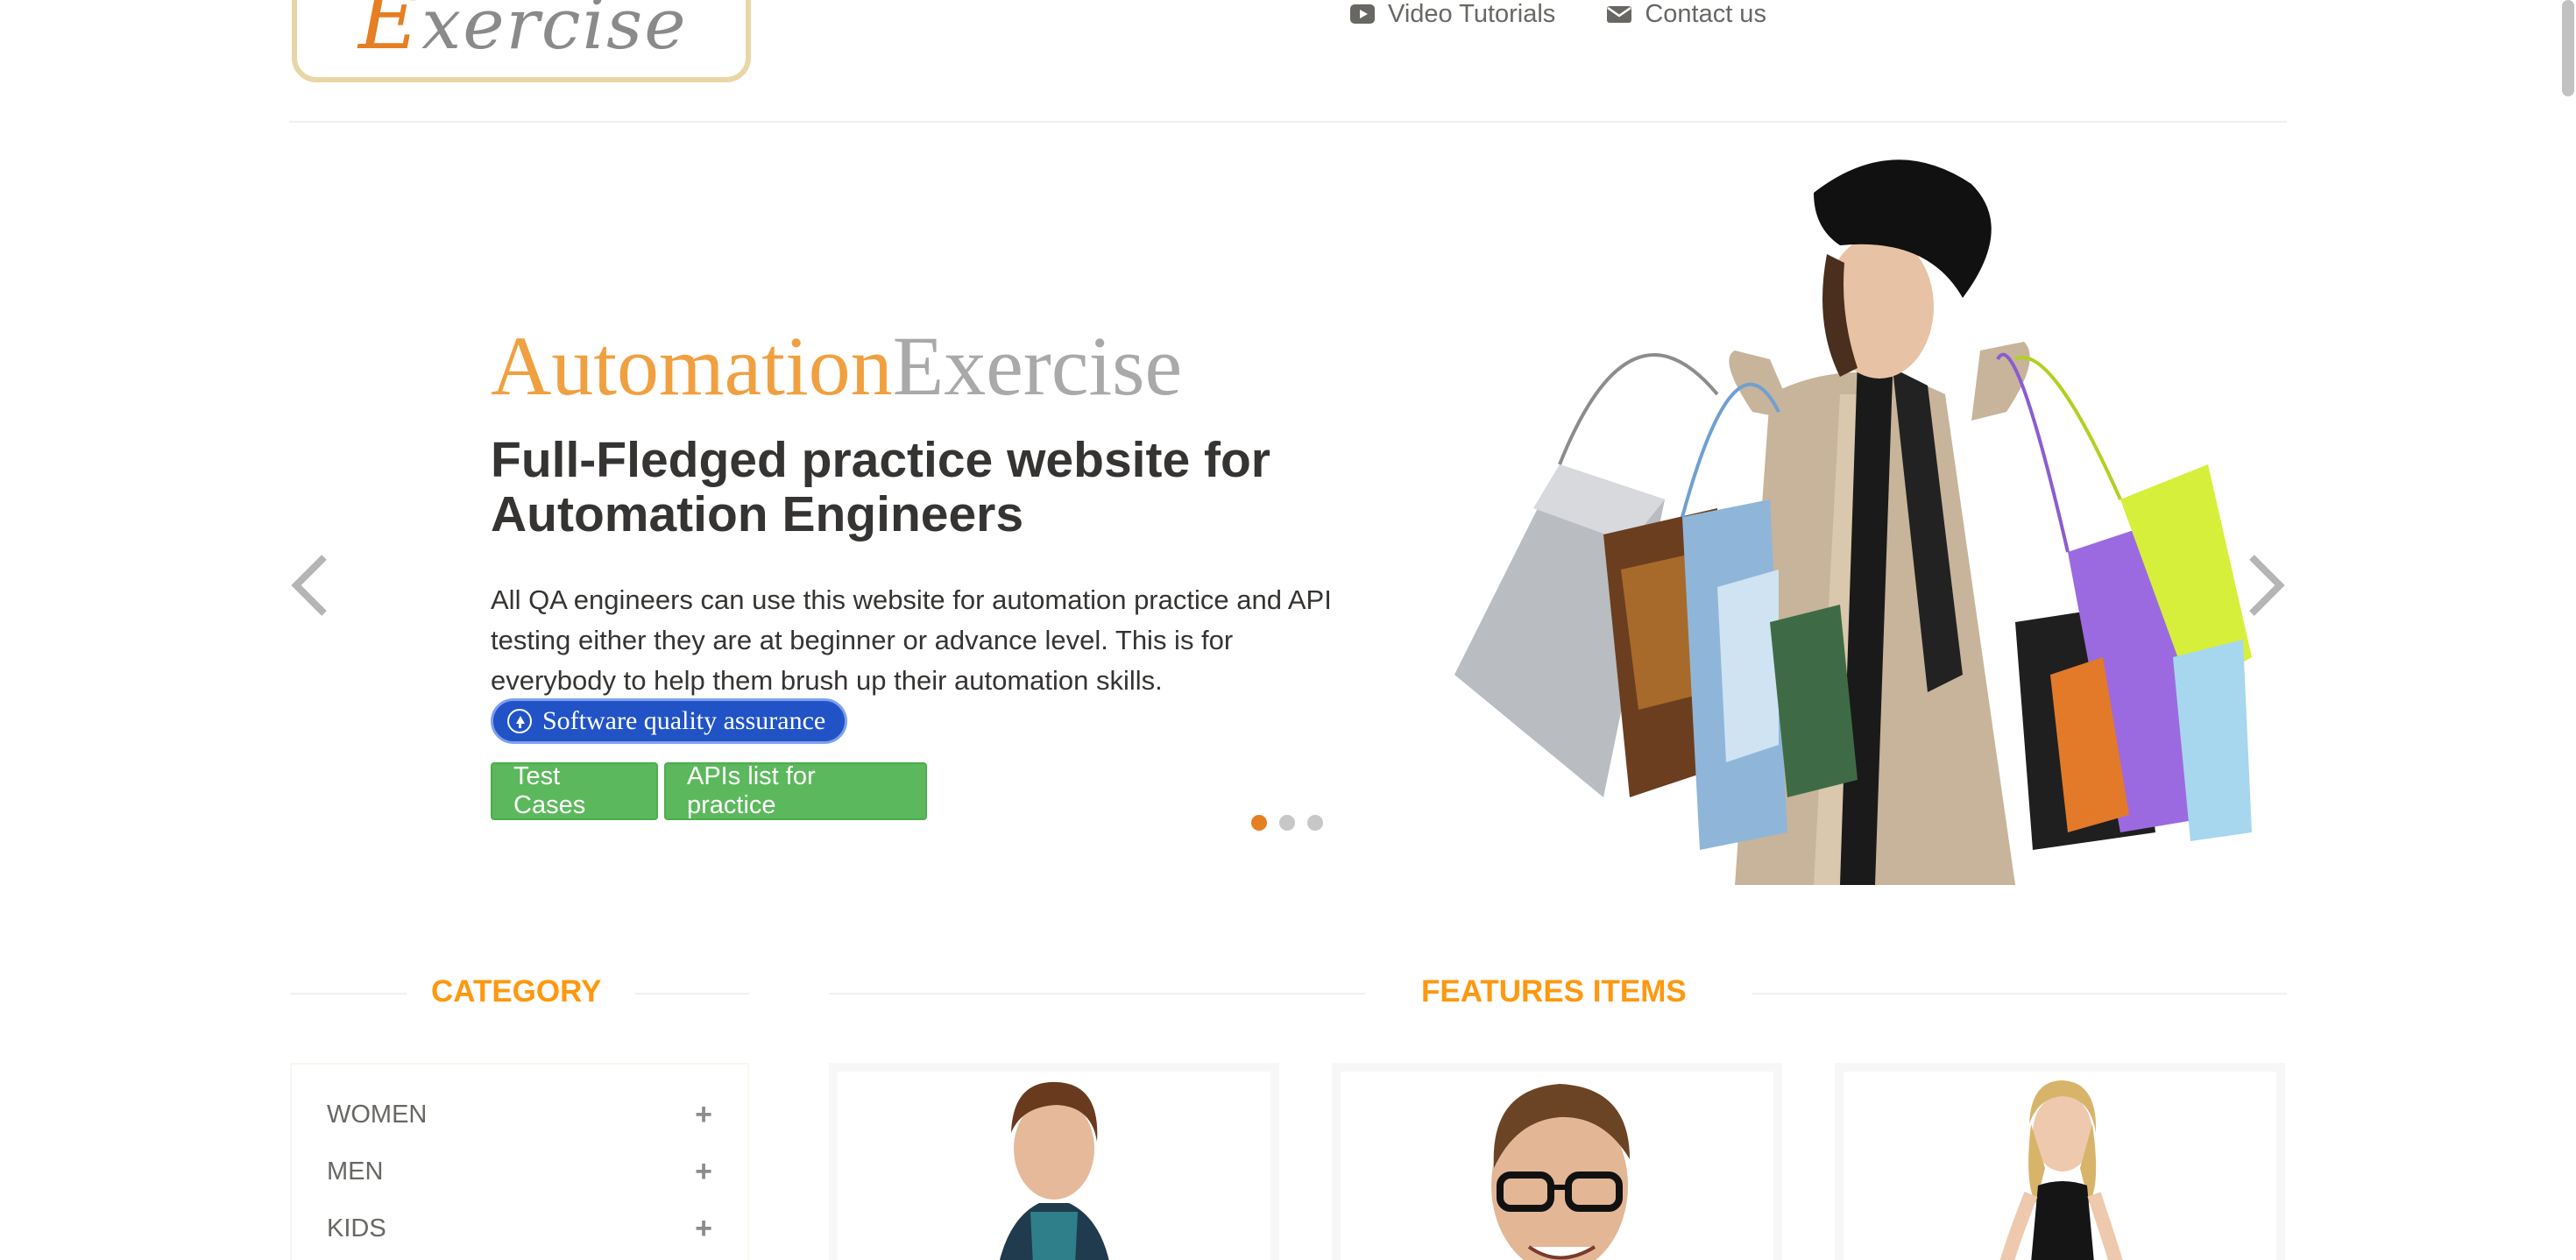 The image size is (2576, 1260). I want to click on arrow-circle-up-icon, so click(519, 721).